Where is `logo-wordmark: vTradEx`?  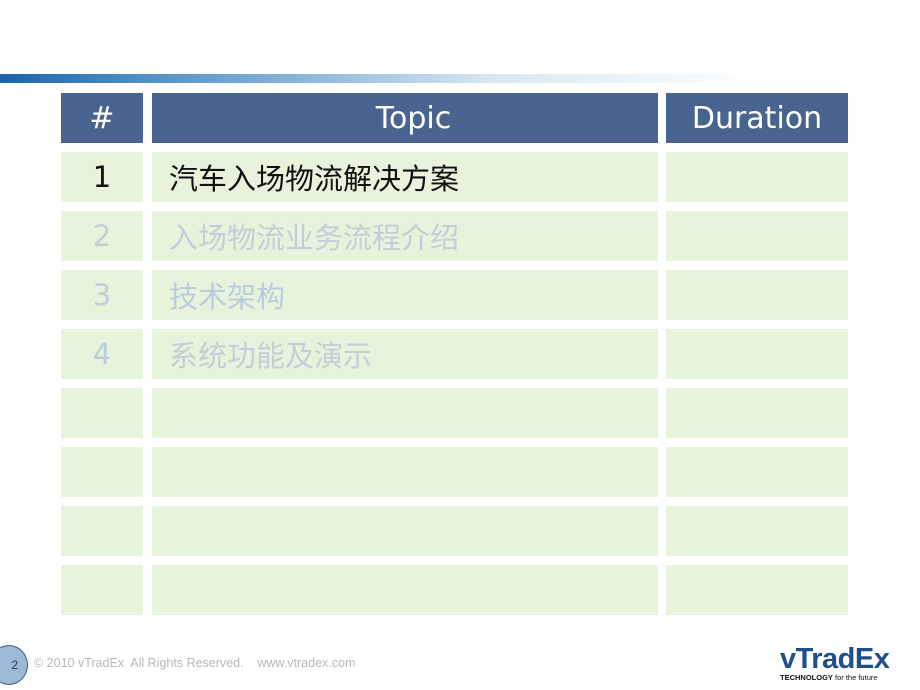
logo-wordmark: vTradEx is located at coordinates (835, 659).